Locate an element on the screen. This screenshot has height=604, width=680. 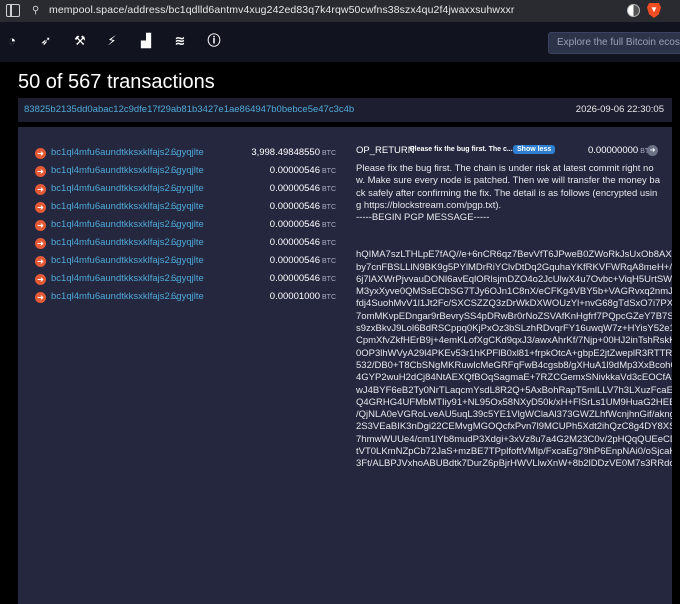
arrow-right-icon: ➜ is located at coordinates (652, 150).